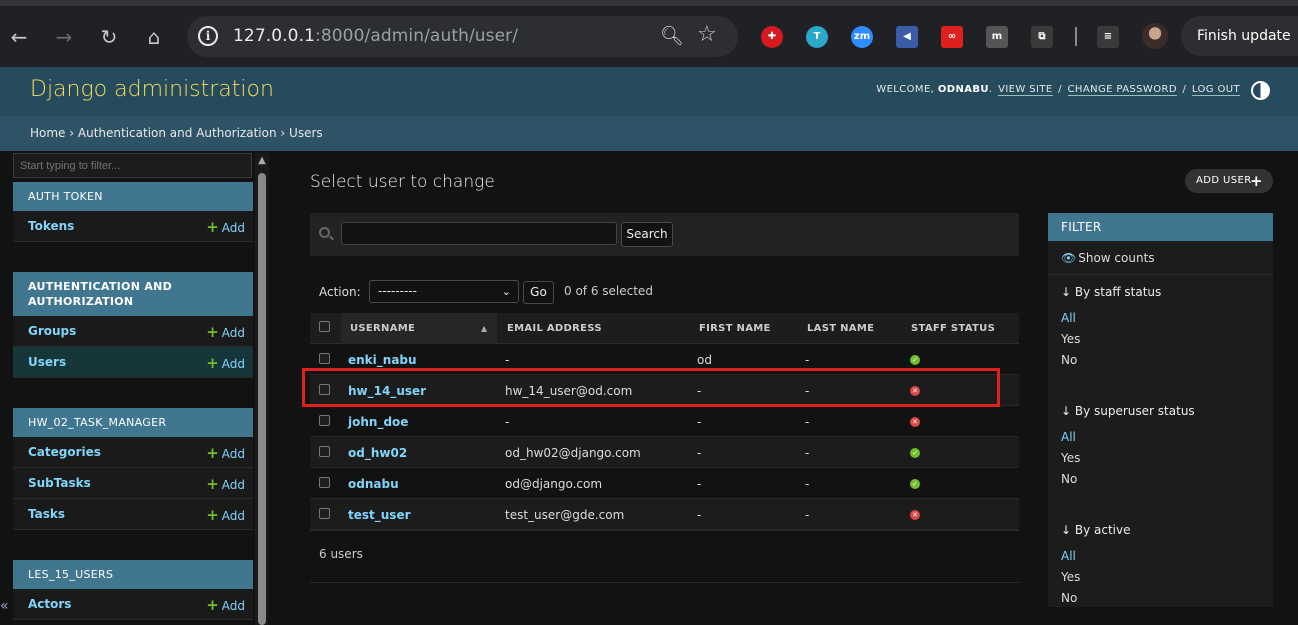  What do you see at coordinates (1025, 90) in the screenshot?
I see `view-site-link: VIEW SITE` at bounding box center [1025, 90].